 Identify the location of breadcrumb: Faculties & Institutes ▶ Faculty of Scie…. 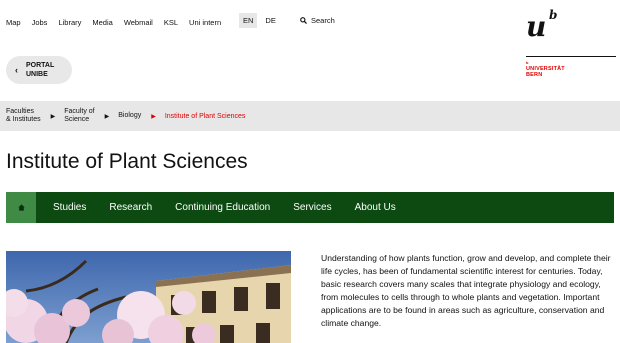
(310, 116).